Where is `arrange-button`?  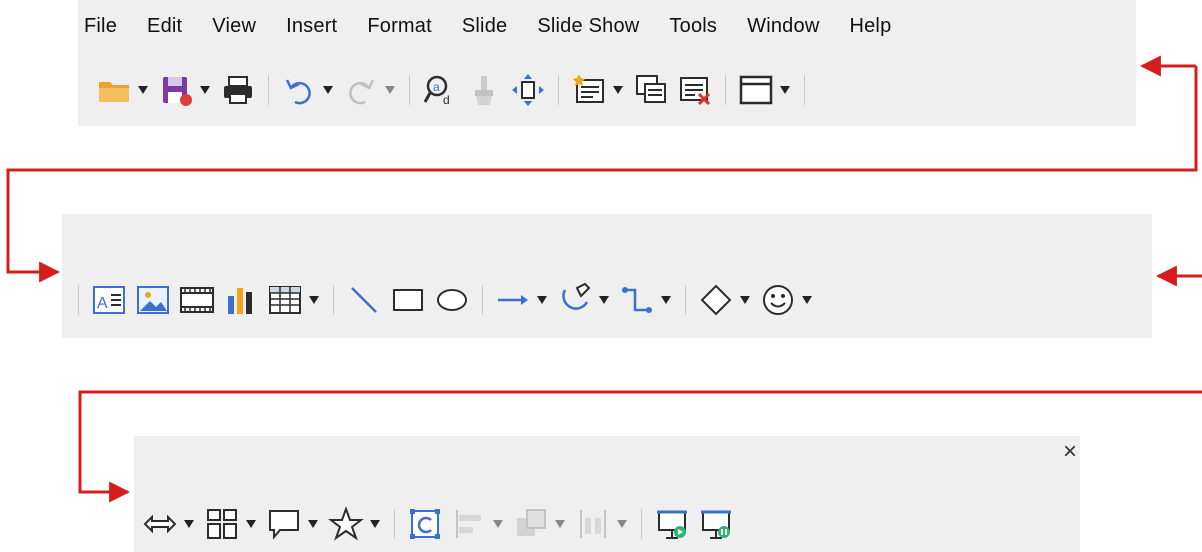
arrange-button is located at coordinates (531, 524).